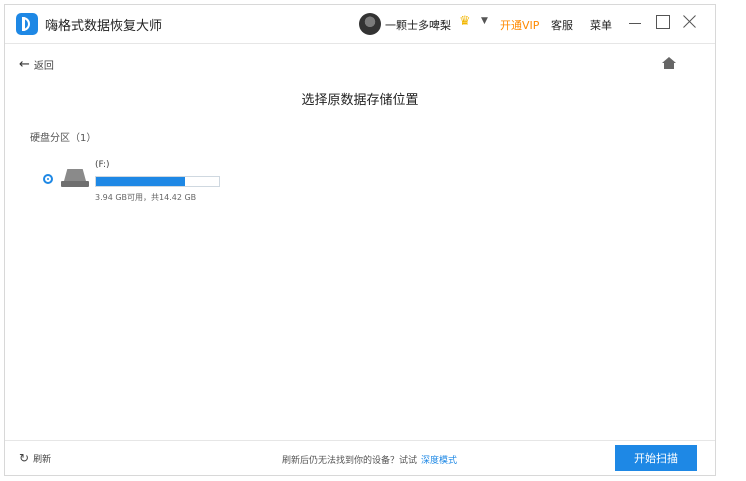 The height and width of the screenshot is (481, 746). I want to click on refresh-icon: ↻, so click(24, 458).